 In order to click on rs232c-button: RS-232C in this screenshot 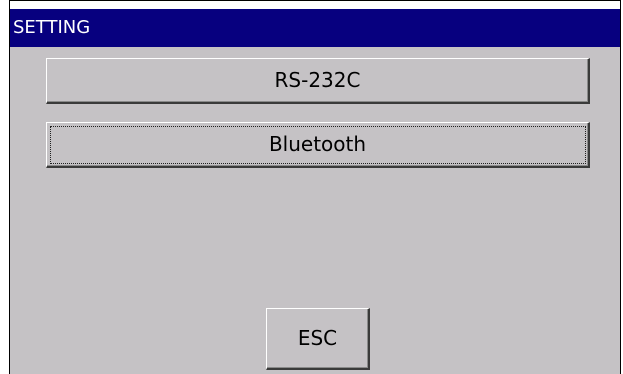, I will do `click(318, 81)`.